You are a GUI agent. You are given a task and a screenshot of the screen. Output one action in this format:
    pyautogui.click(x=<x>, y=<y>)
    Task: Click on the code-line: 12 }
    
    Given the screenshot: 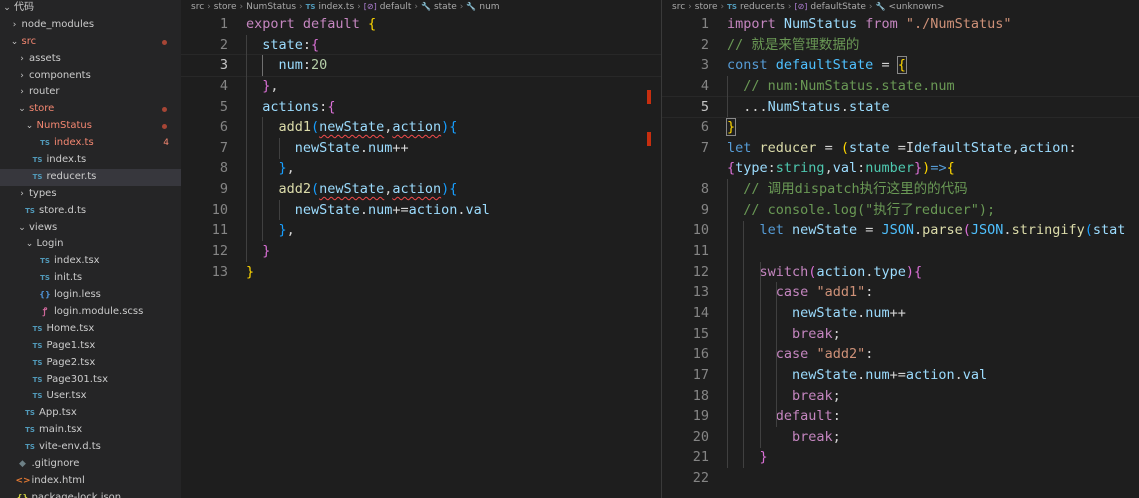 What is the action you would take?
    pyautogui.click(x=421, y=251)
    